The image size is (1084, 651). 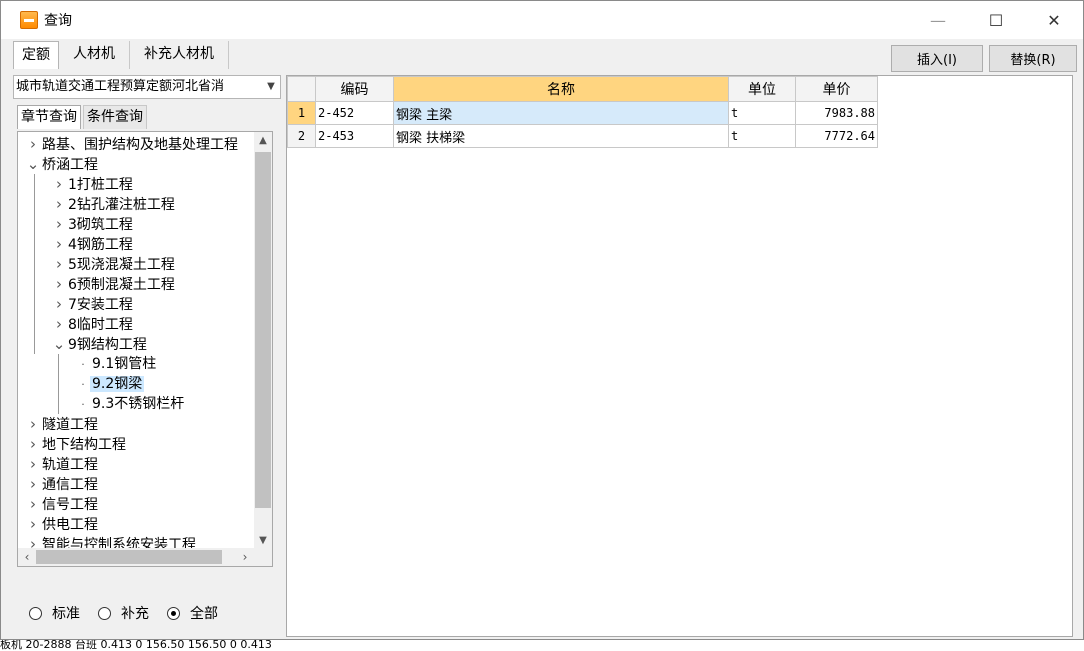 I want to click on tab-supplement-labor-material-machine: 补充人材机, so click(x=179, y=55).